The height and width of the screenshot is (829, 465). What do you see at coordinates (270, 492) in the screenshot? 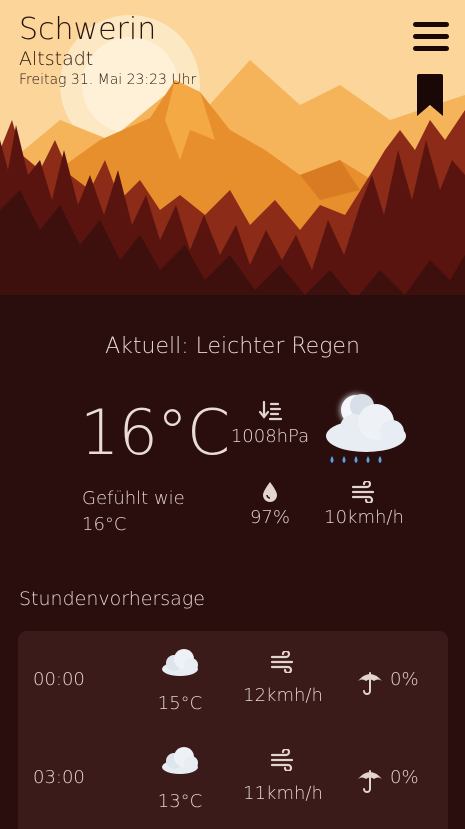
I see `humidity-icon` at bounding box center [270, 492].